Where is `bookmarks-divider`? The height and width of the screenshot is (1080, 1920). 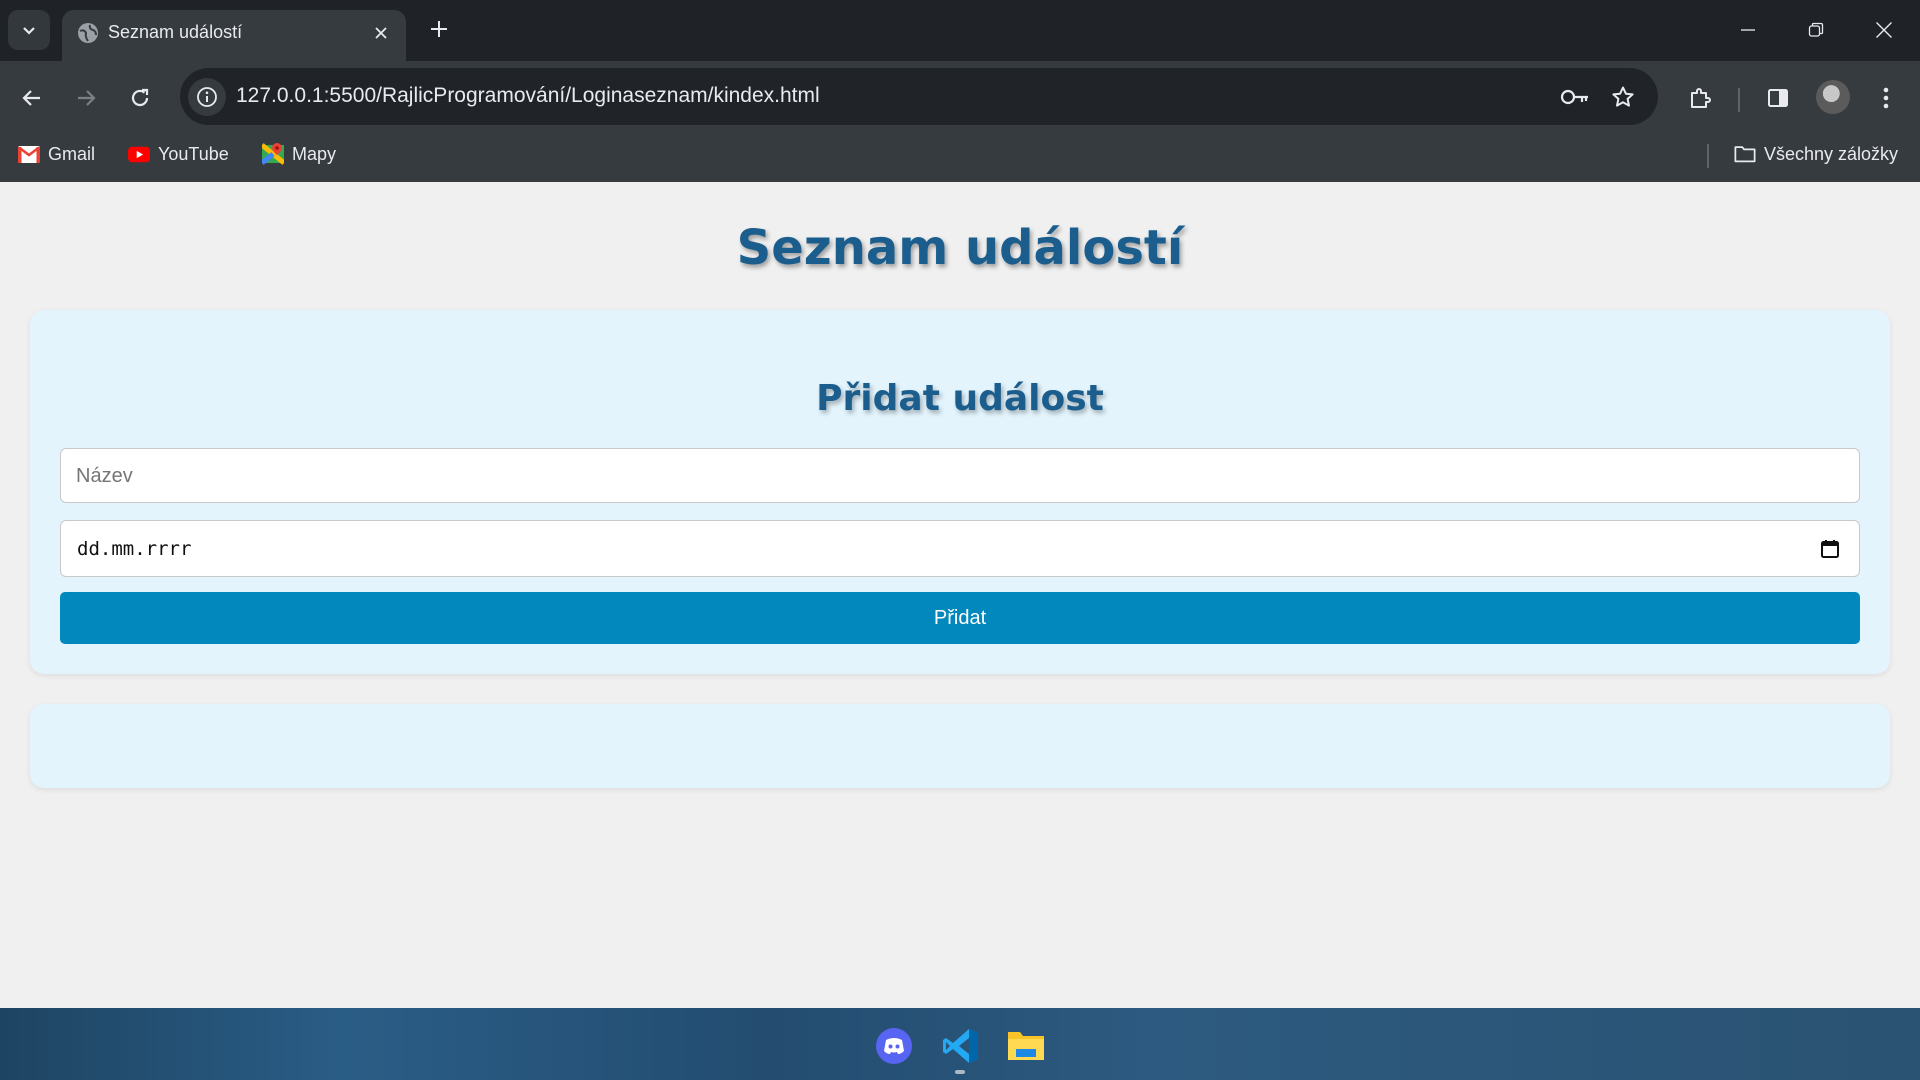
bookmarks-divider is located at coordinates (1708, 156).